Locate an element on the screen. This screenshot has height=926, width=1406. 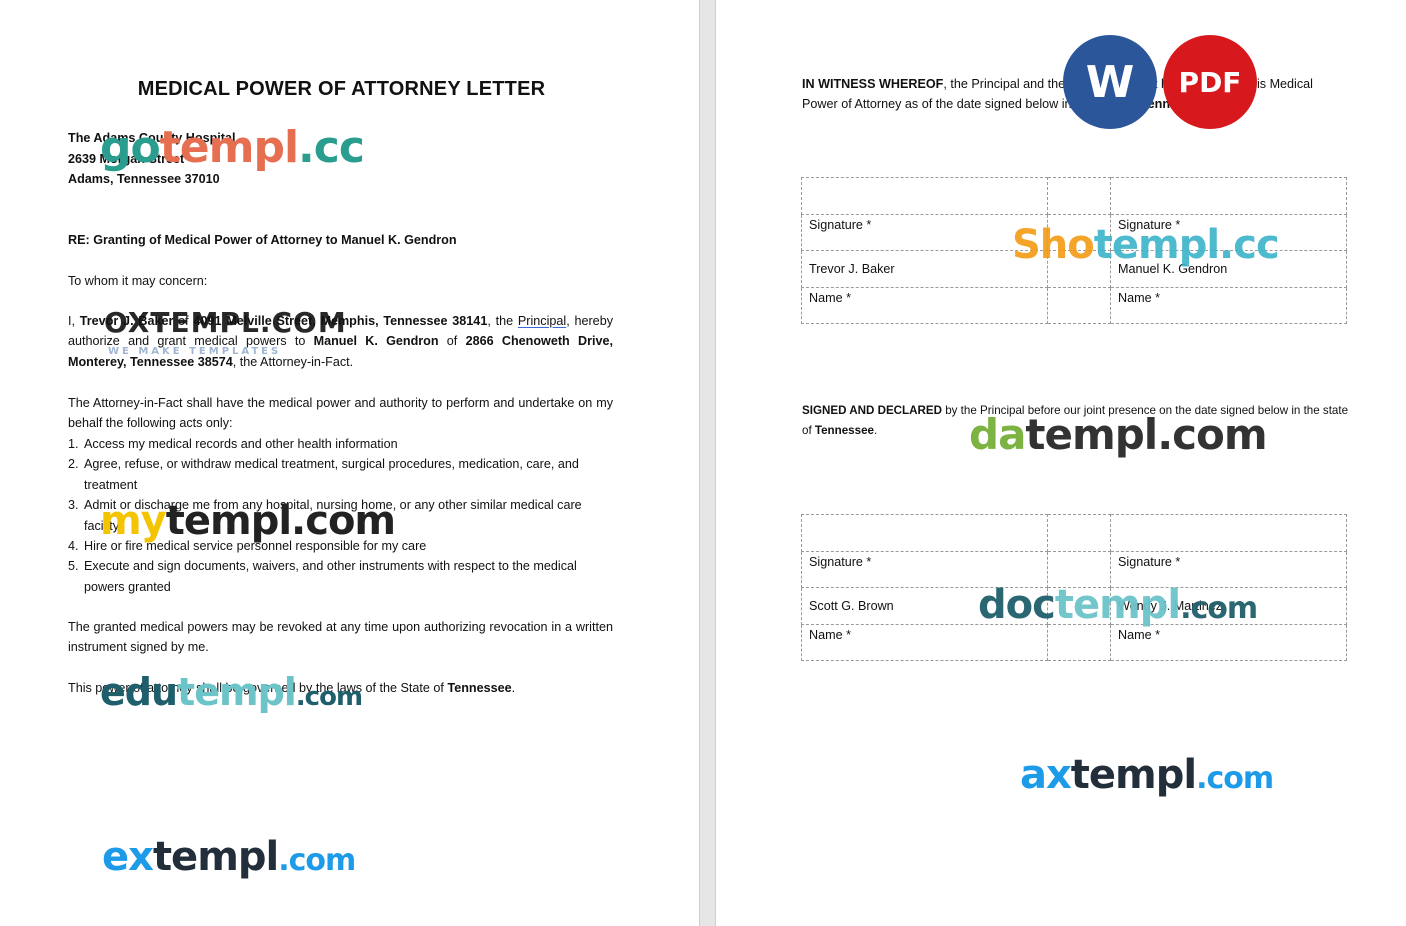
pdf-badge-label: PDF is located at coordinates (1210, 82).